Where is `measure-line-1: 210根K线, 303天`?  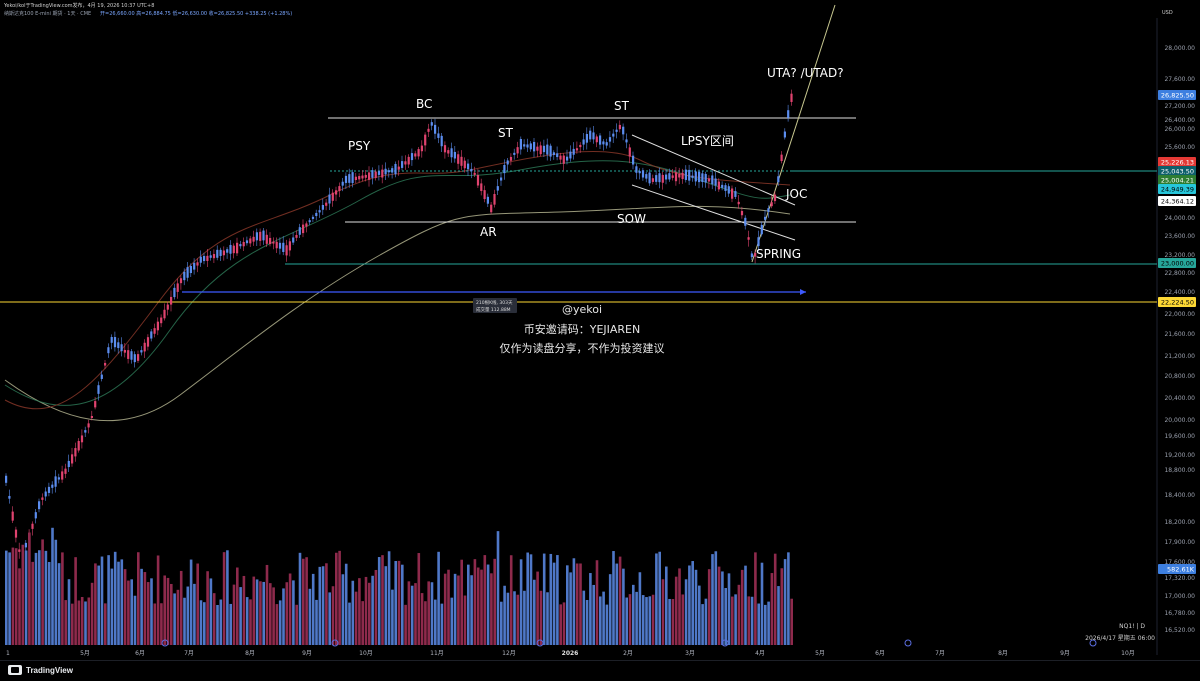 measure-line-1: 210根K线, 303天 is located at coordinates (494, 302).